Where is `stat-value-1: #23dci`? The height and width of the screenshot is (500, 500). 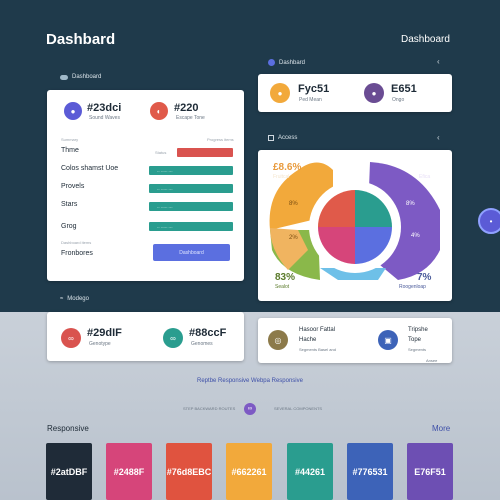
stat-value-1: #23dci is located at coordinates (104, 108).